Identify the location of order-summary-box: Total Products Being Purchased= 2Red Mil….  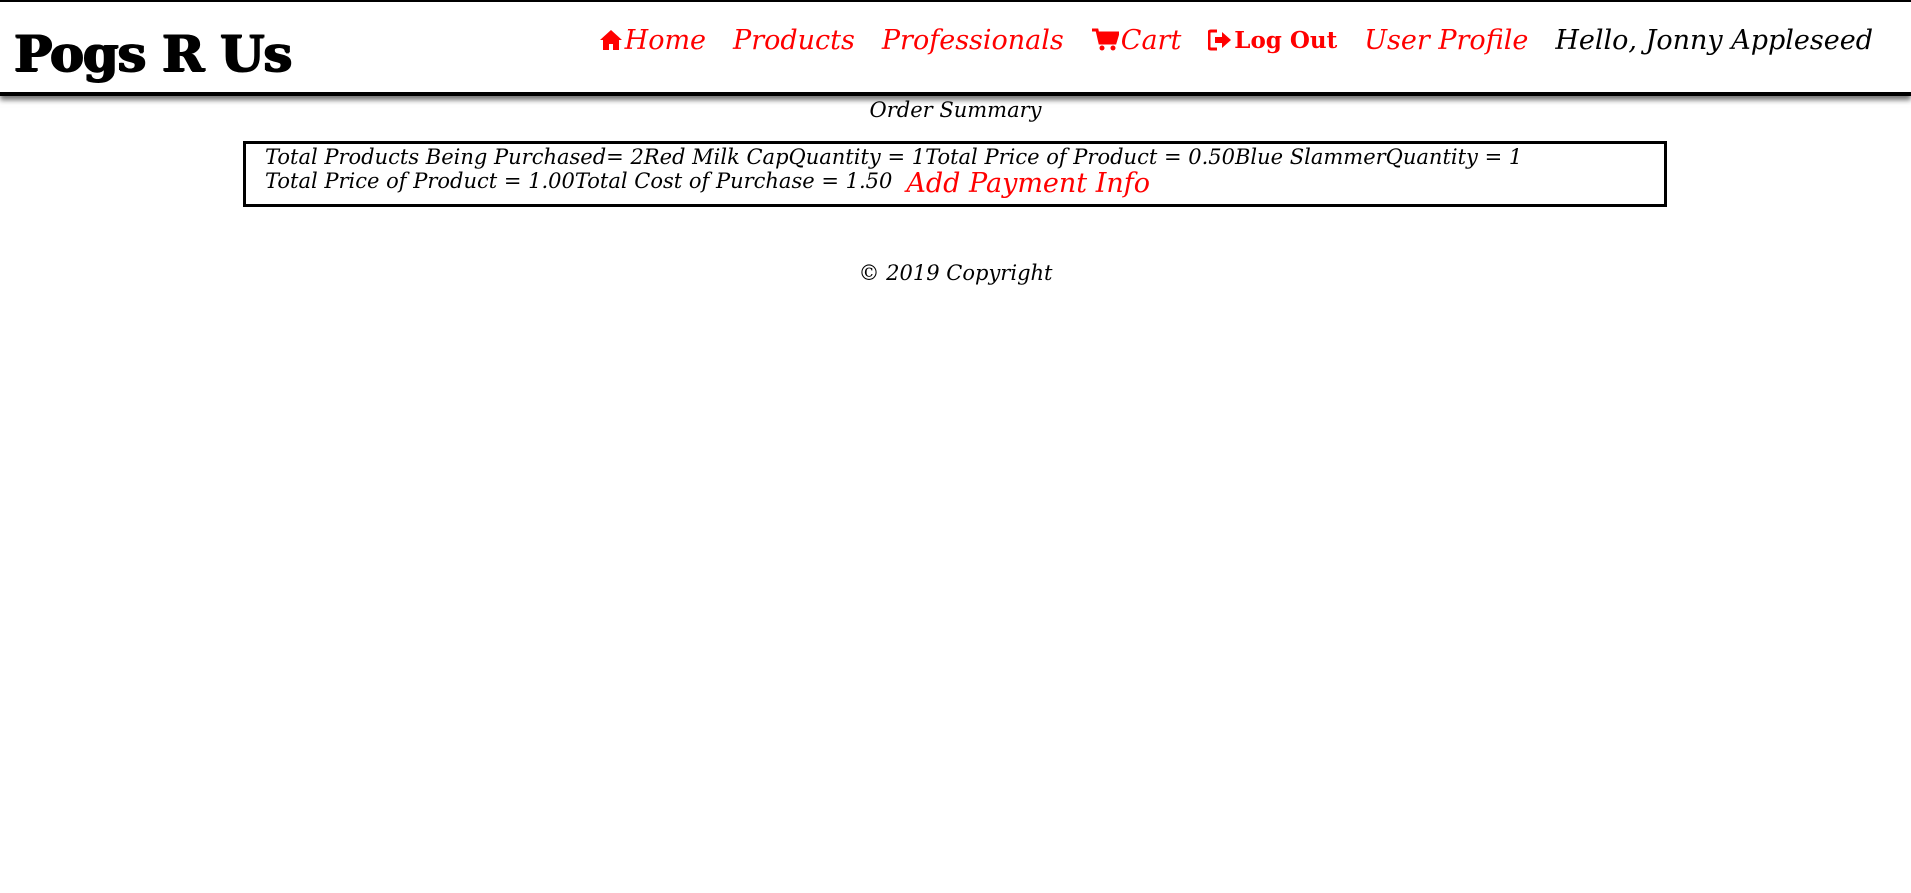
(955, 174).